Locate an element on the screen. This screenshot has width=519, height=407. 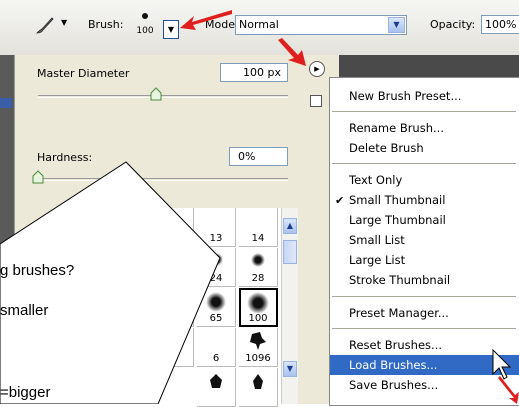
callout-text-line-2: smaller is located at coordinates (24, 310).